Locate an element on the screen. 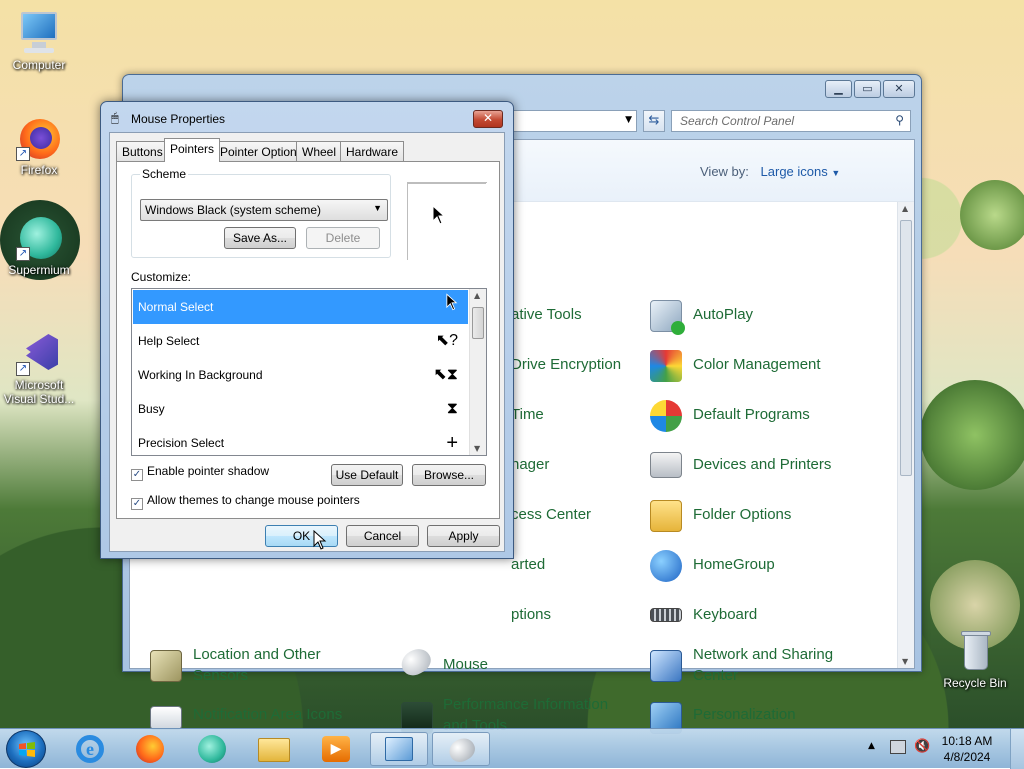 The height and width of the screenshot is (769, 1024). supermium-icon is located at coordinates (212, 749).